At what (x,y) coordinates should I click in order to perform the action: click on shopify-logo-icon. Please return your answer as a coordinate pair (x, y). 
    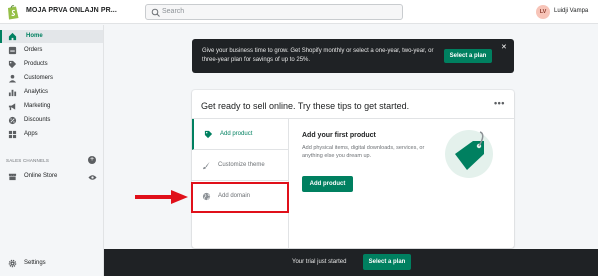
    Looking at the image, I should click on (13, 12).